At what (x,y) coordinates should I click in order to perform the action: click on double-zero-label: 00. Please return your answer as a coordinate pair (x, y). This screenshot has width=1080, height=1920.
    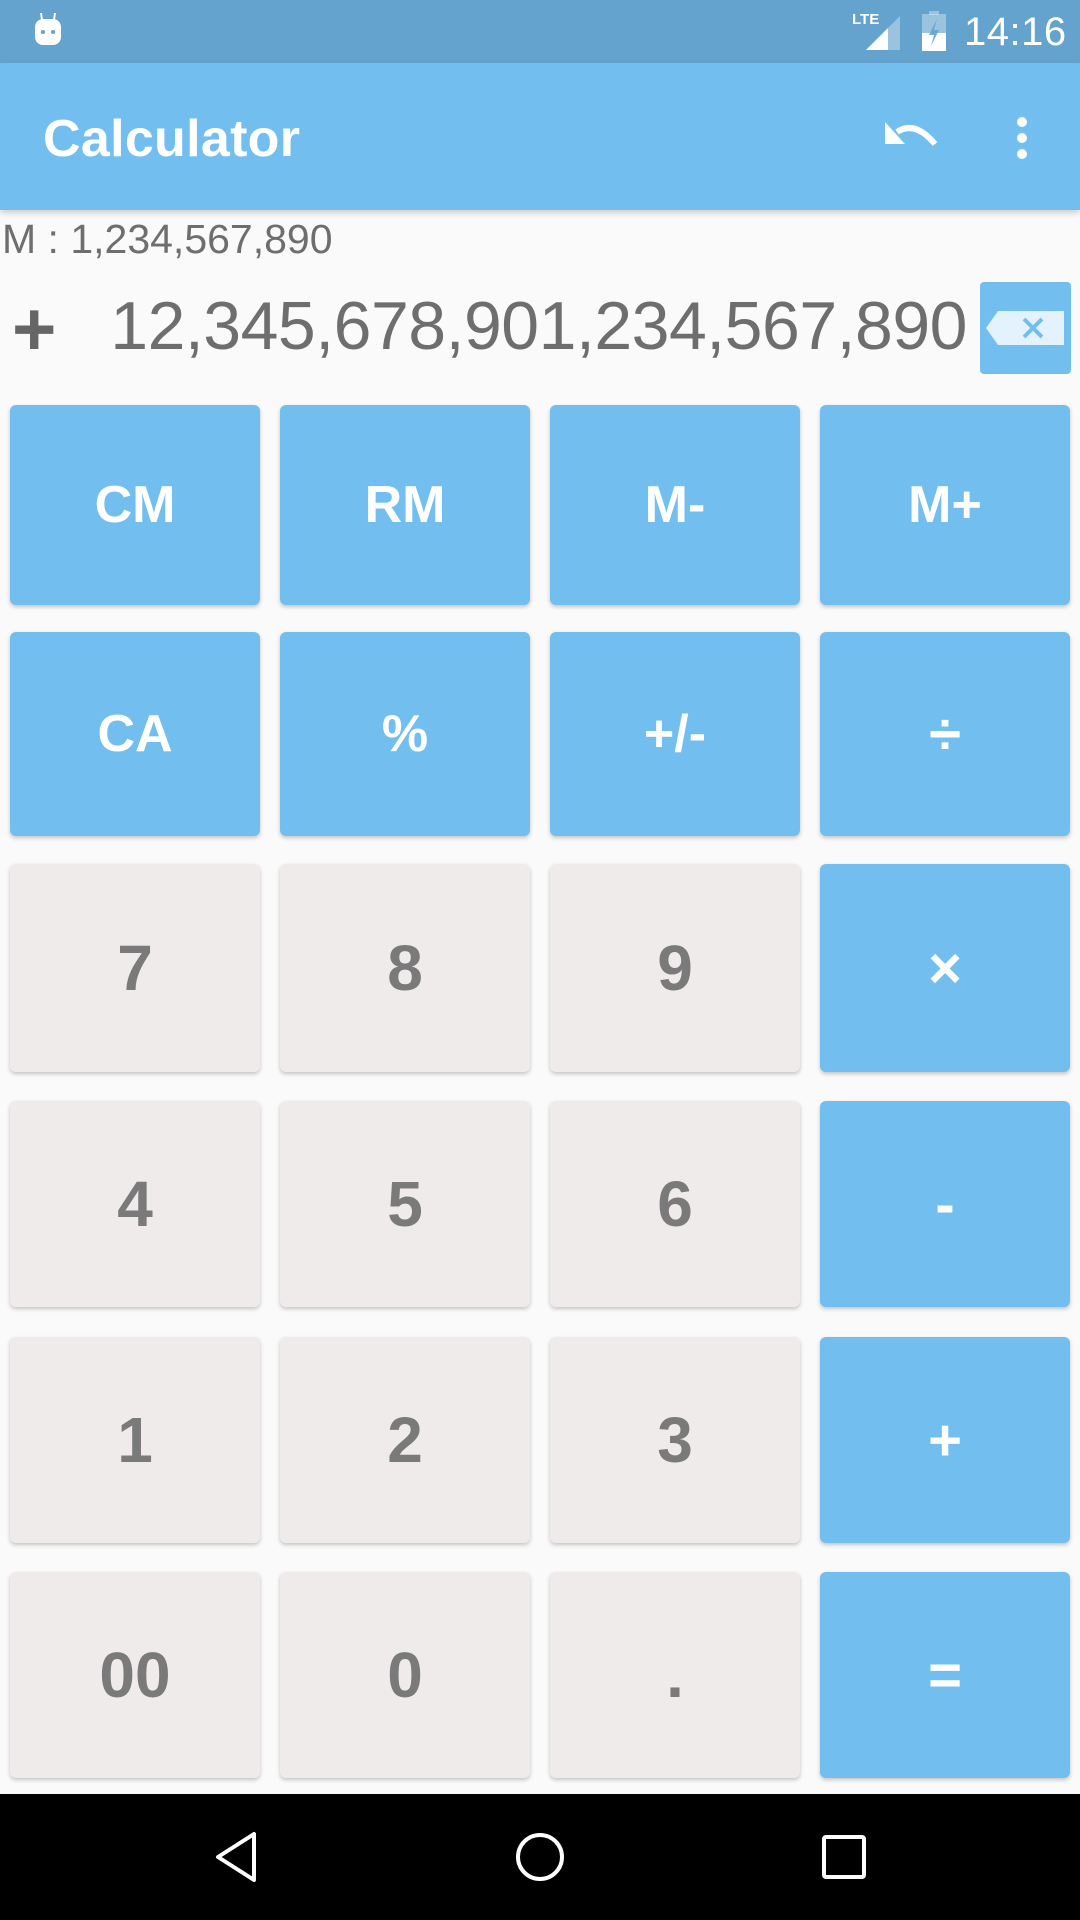
    Looking at the image, I should click on (135, 1675).